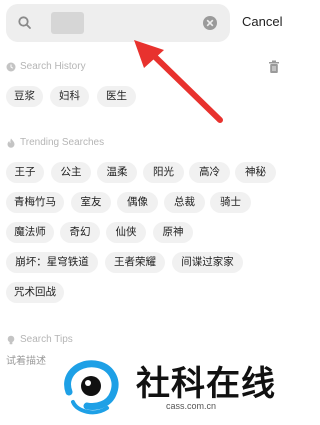 The height and width of the screenshot is (425, 320). I want to click on trending-chip: 崩坏：星穹铁道, so click(52, 262).